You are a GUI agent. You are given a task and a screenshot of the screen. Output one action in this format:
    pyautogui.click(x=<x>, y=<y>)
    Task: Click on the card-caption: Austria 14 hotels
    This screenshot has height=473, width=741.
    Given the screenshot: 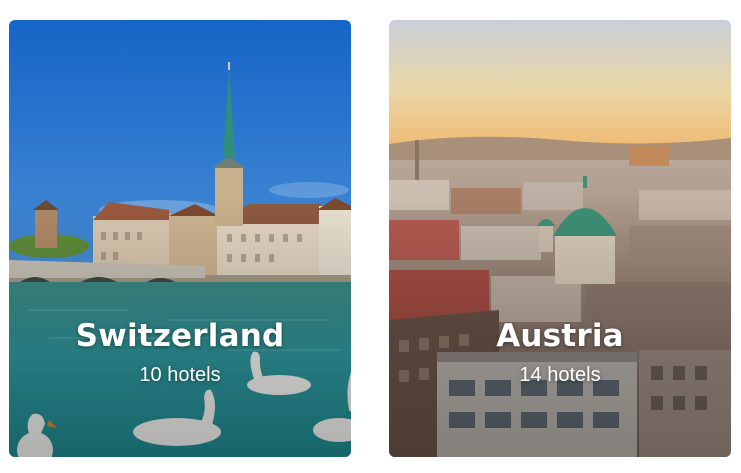 What is the action you would take?
    pyautogui.click(x=560, y=352)
    